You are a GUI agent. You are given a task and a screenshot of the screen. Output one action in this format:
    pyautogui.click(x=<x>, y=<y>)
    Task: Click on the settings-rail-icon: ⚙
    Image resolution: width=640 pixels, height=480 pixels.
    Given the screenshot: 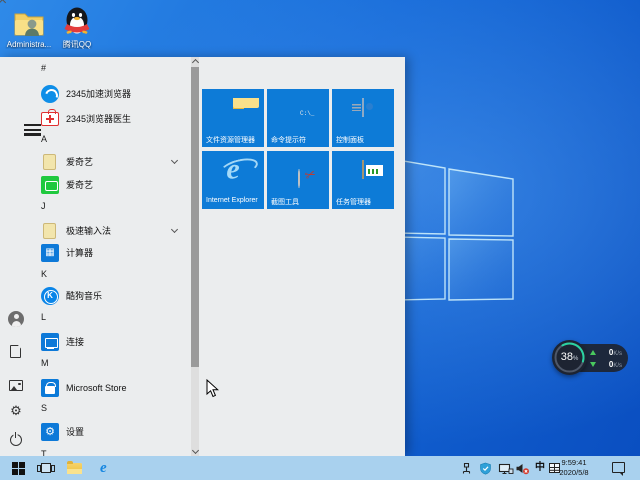 What is the action you would take?
    pyautogui.click(x=16, y=411)
    